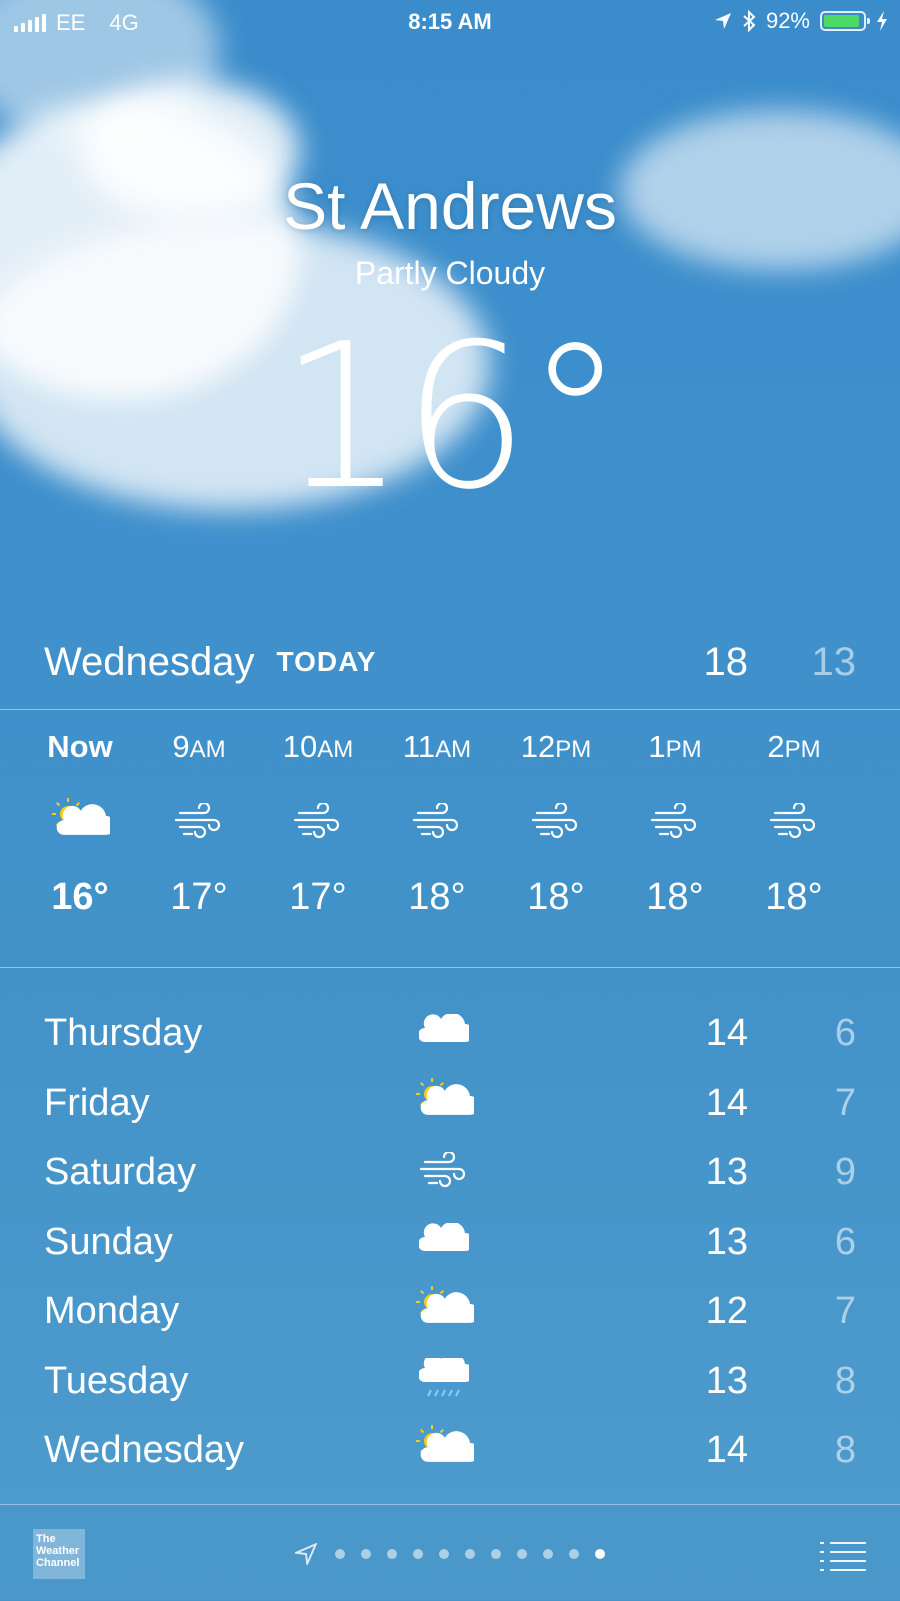 Image resolution: width=900 pixels, height=1601 pixels. I want to click on hourly-item: 1PM 18°, so click(675, 820).